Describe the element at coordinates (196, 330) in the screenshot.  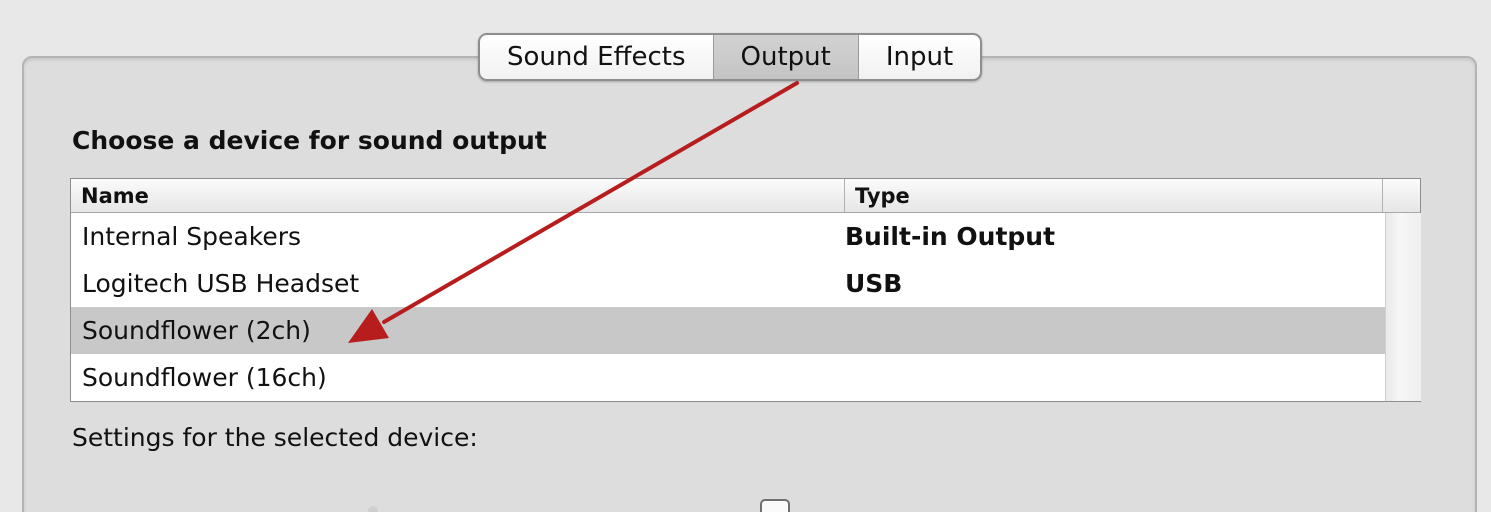
I see `device-name: Soundflower (2ch)` at that location.